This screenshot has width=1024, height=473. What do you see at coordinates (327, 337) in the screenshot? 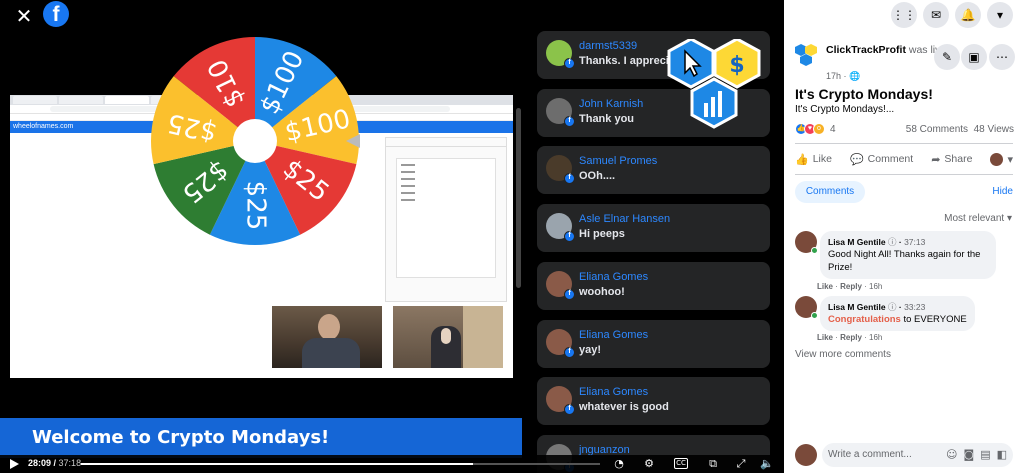
I see `webcam-host` at bounding box center [327, 337].